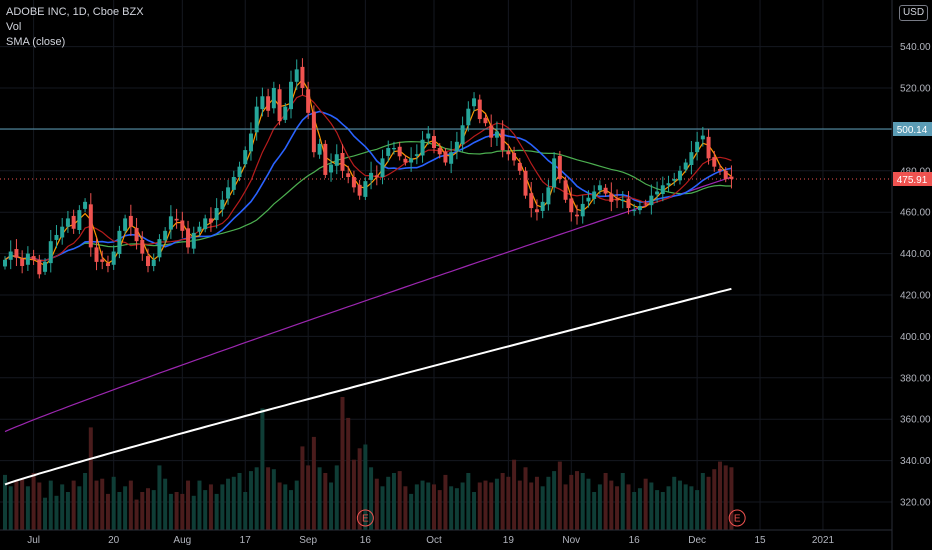 The width and height of the screenshot is (932, 550). Describe the element at coordinates (75, 42) in the screenshot. I see `sma-indicator-label: SMA (close)` at that location.